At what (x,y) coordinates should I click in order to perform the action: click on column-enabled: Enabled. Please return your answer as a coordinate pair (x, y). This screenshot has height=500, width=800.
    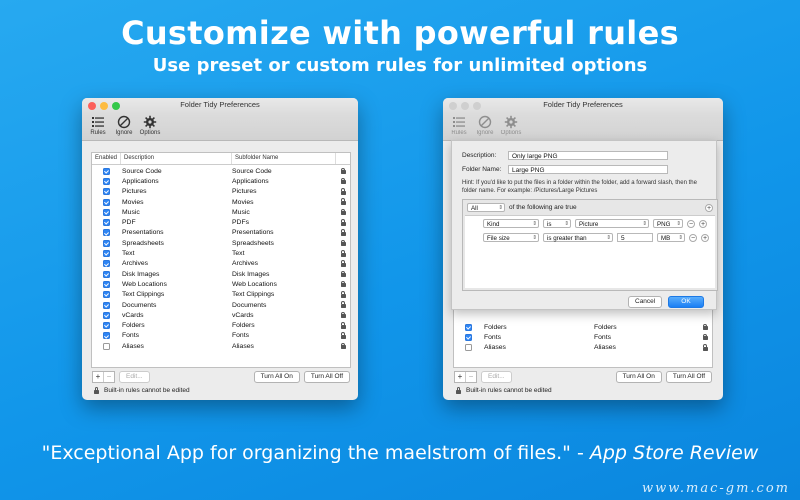
    Looking at the image, I should click on (106, 158).